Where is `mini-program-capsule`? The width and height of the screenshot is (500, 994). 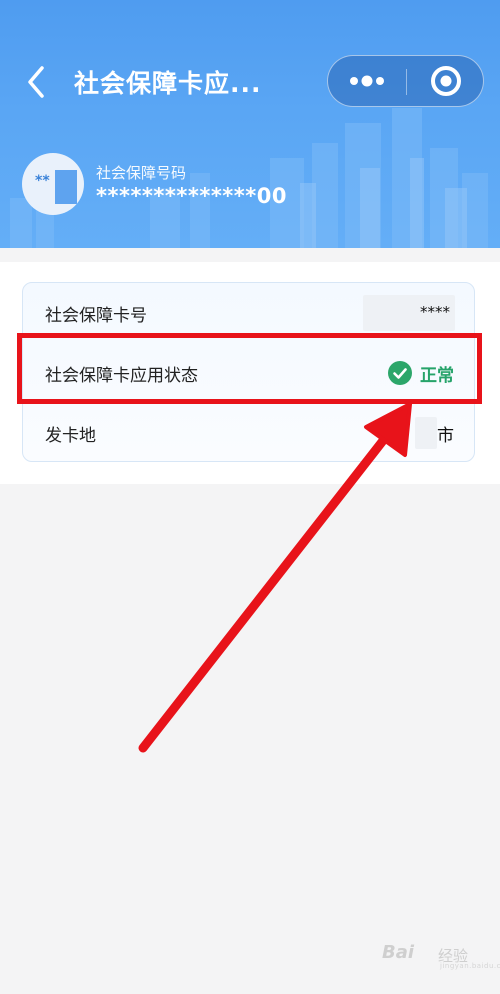
mini-program-capsule is located at coordinates (405, 81).